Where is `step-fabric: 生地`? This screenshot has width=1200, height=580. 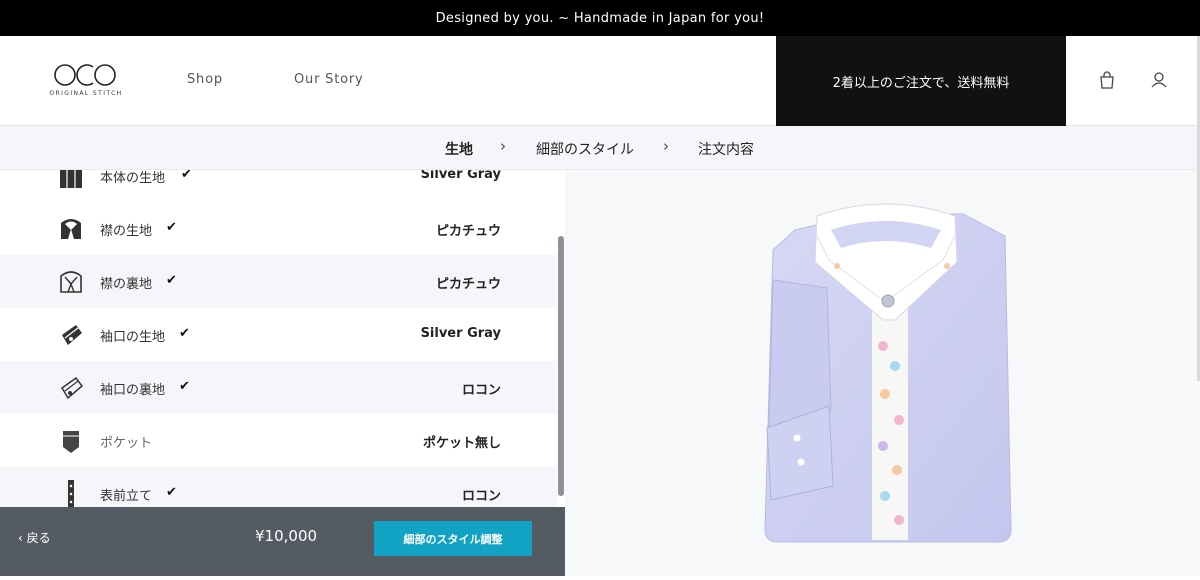
step-fabric: 生地 is located at coordinates (459, 149).